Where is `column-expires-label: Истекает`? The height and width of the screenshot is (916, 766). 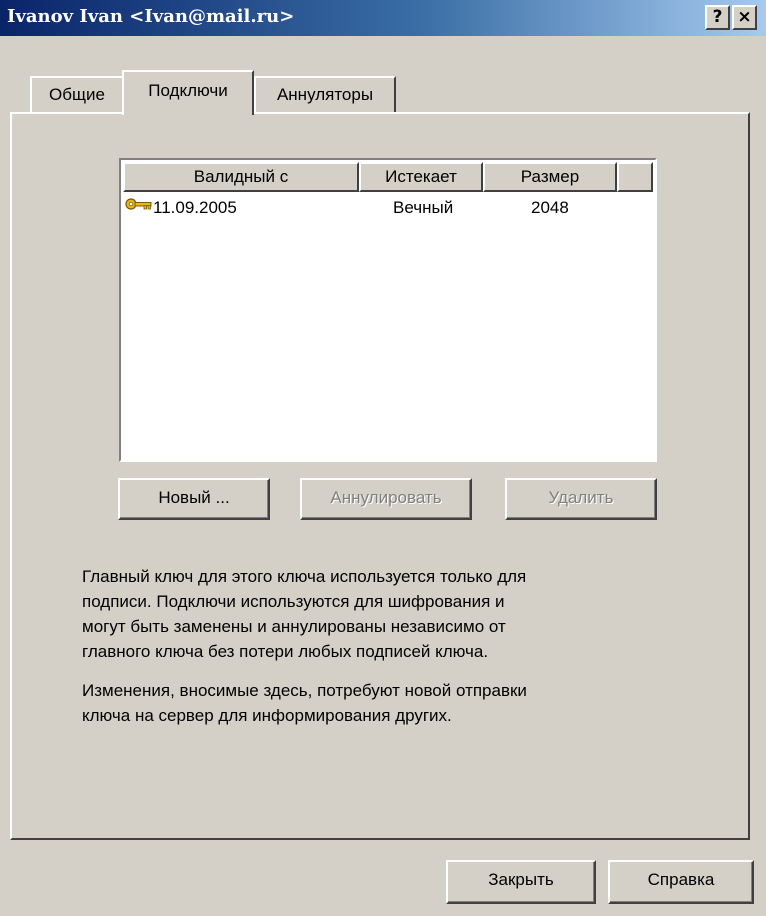
column-expires-label: Истекает is located at coordinates (421, 176).